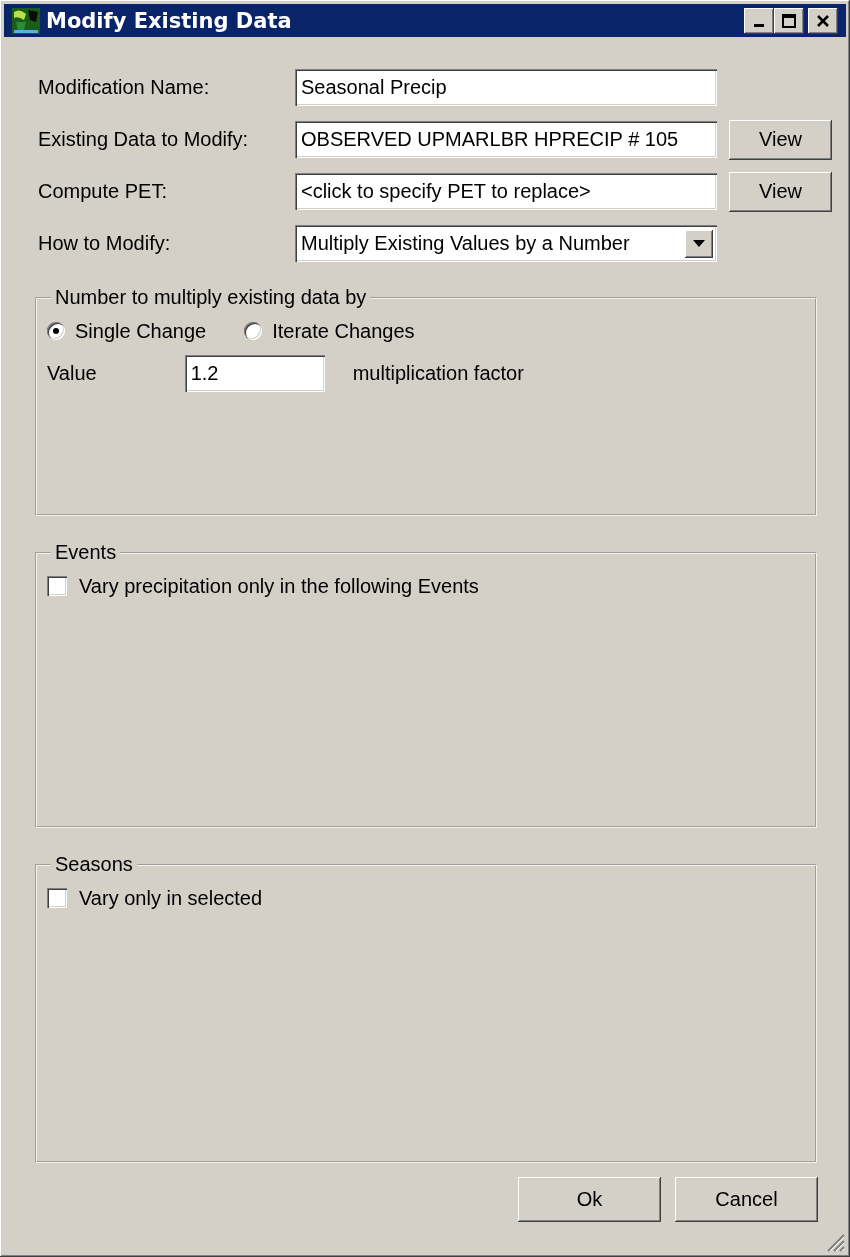 The width and height of the screenshot is (850, 1257). I want to click on group-title: Events, so click(86, 552).